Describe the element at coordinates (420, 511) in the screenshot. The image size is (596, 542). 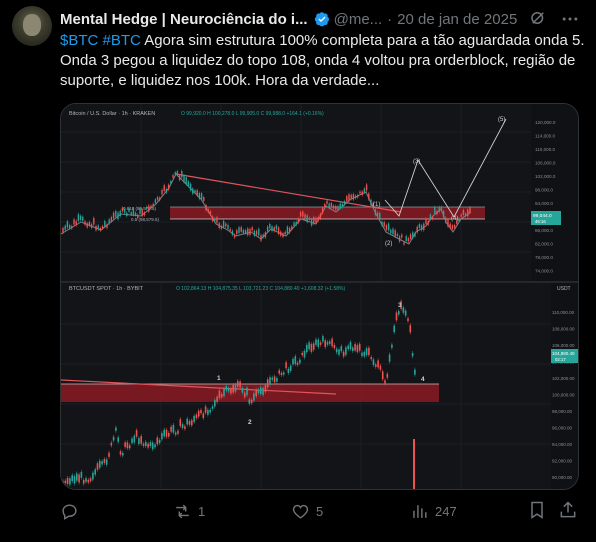
I see `views-icon` at that location.